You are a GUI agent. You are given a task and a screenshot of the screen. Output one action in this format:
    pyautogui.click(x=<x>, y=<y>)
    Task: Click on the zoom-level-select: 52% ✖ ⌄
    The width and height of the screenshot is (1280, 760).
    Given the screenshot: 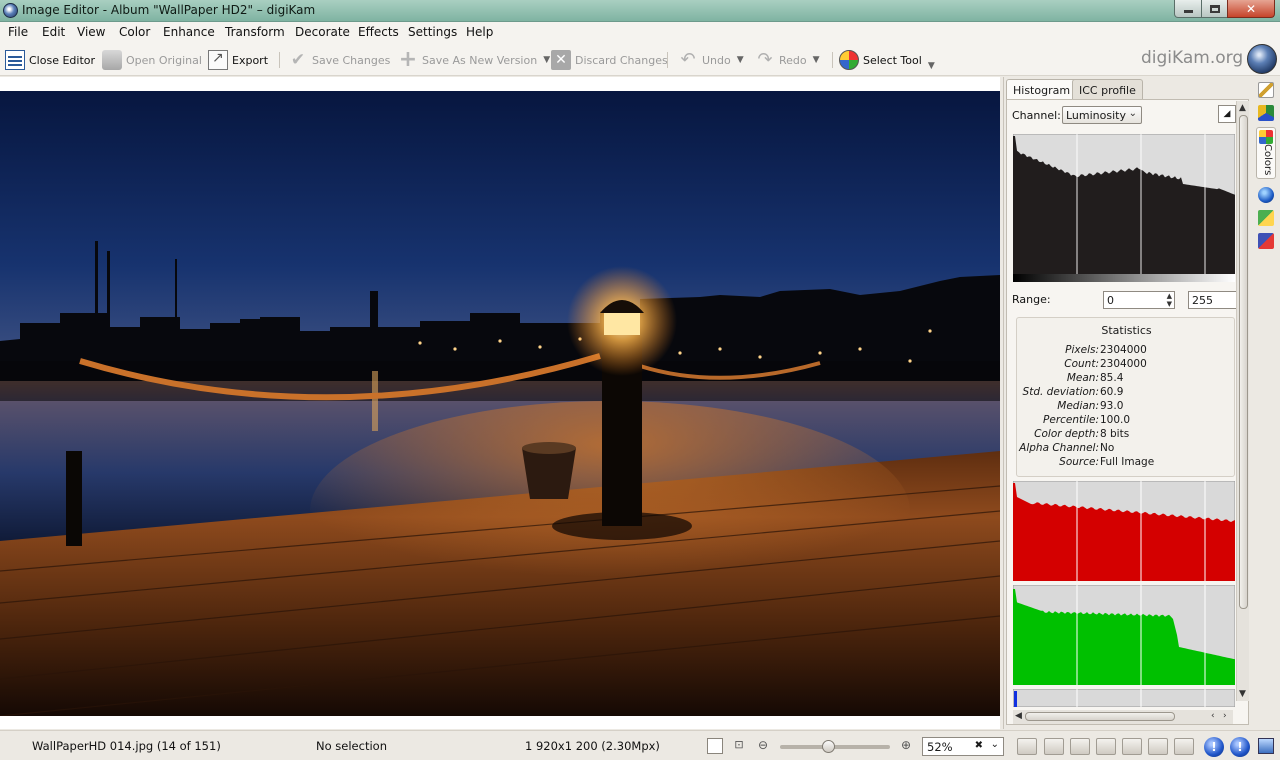 What is the action you would take?
    pyautogui.click(x=963, y=746)
    